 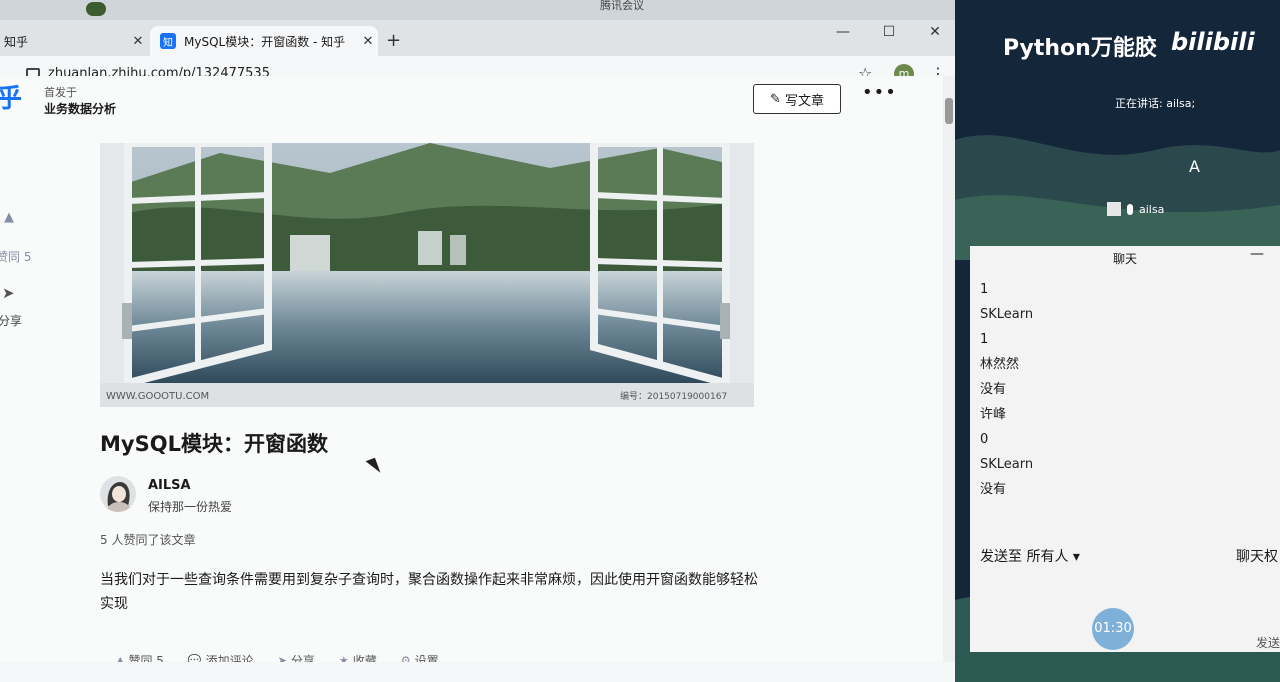 I want to click on user-picture-icon, so click(x=1114, y=209).